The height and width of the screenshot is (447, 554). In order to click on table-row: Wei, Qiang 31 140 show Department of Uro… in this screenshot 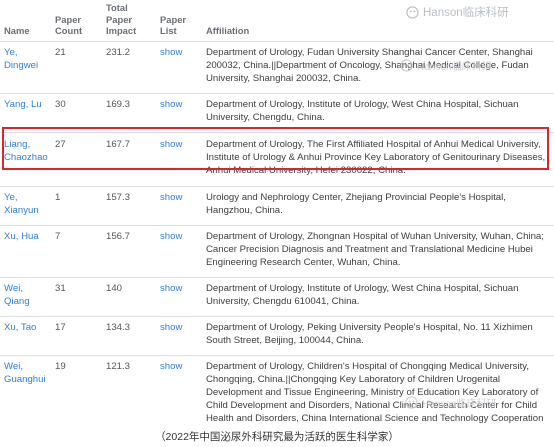, I will do `click(277, 296)`.